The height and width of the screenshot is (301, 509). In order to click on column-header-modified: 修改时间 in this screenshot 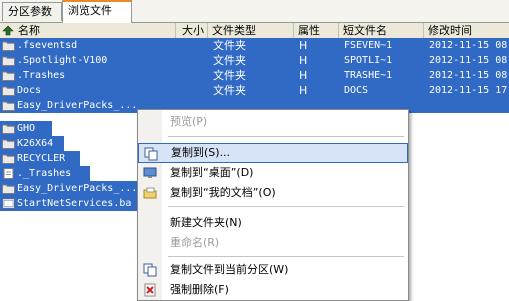, I will do `click(466, 30)`.